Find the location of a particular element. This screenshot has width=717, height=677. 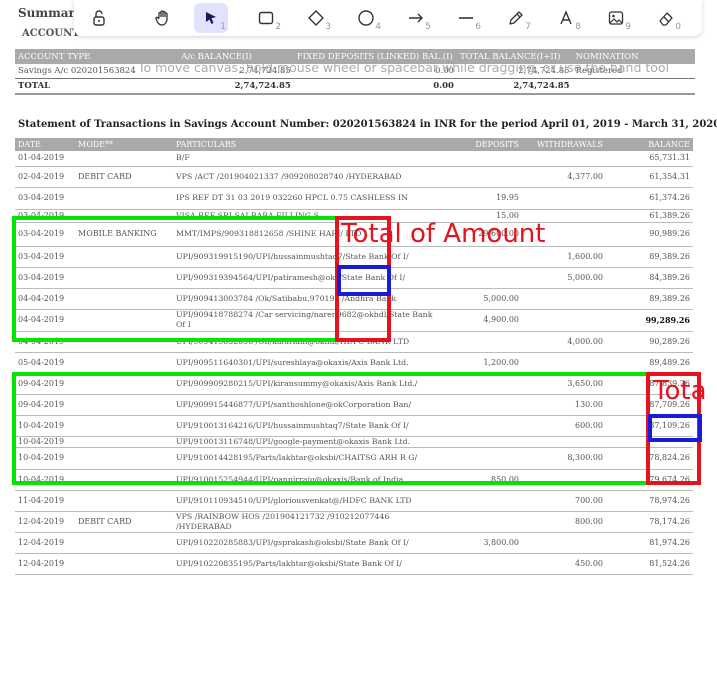

cell-balance: 81,974.26 is located at coordinates (649, 543).